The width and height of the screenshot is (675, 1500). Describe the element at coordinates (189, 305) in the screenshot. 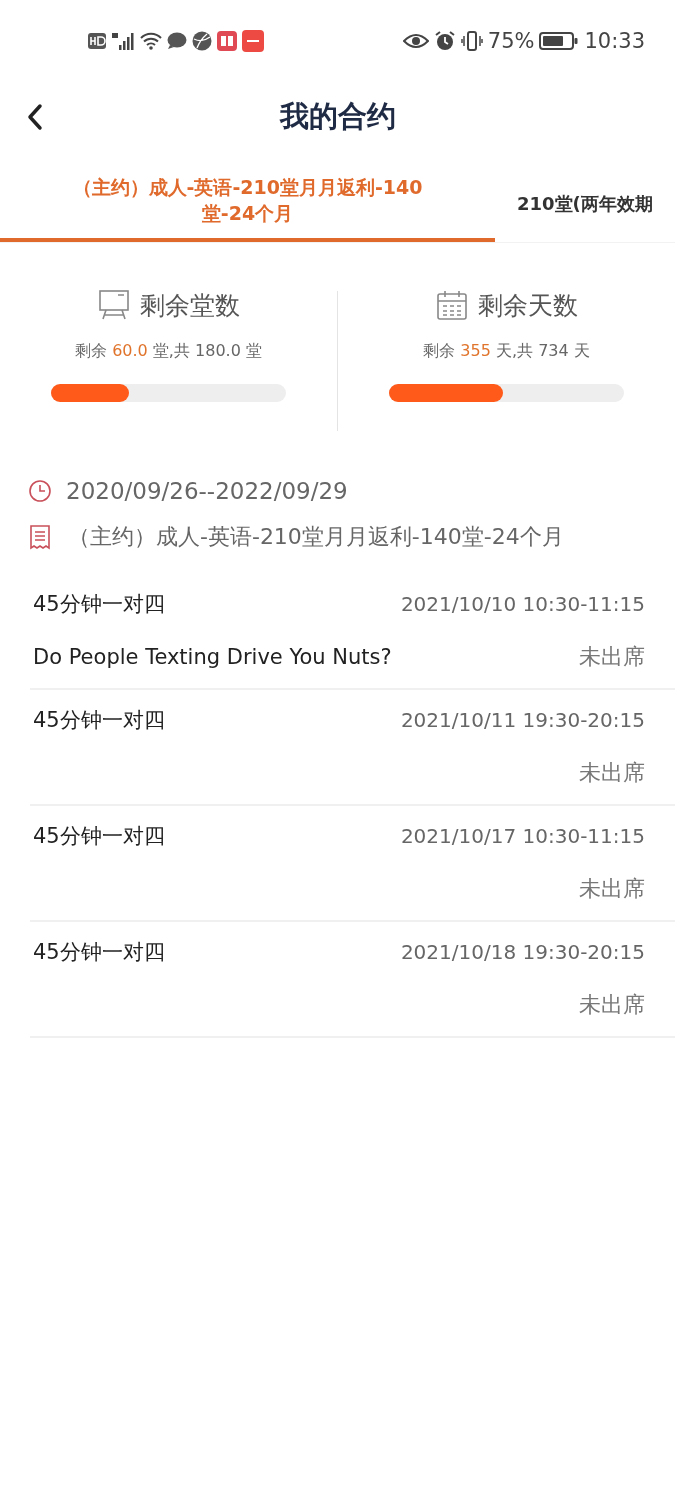

I see `stat-title: 剩余堂数` at that location.